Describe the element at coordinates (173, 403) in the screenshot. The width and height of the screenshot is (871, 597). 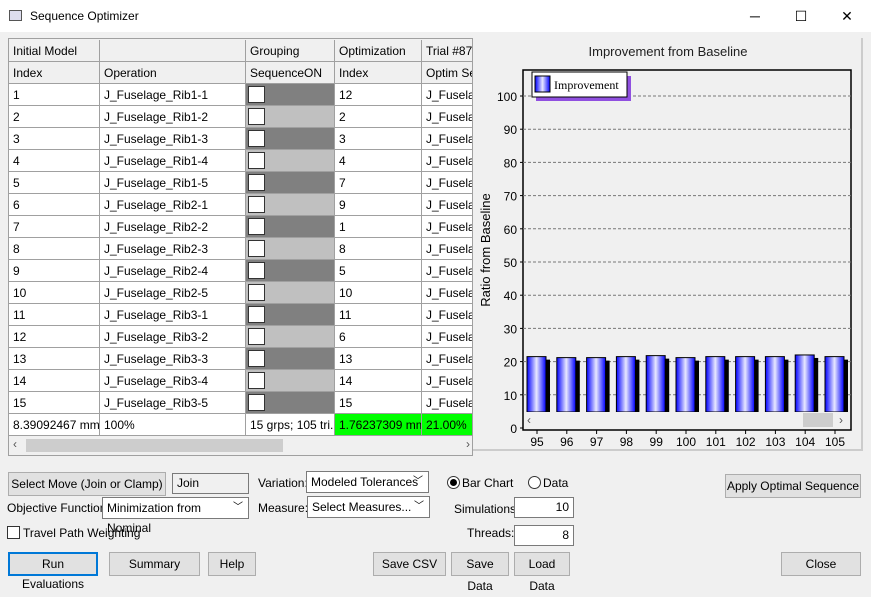
I see `table-cell: J_Fuselage_Rib3-5` at that location.